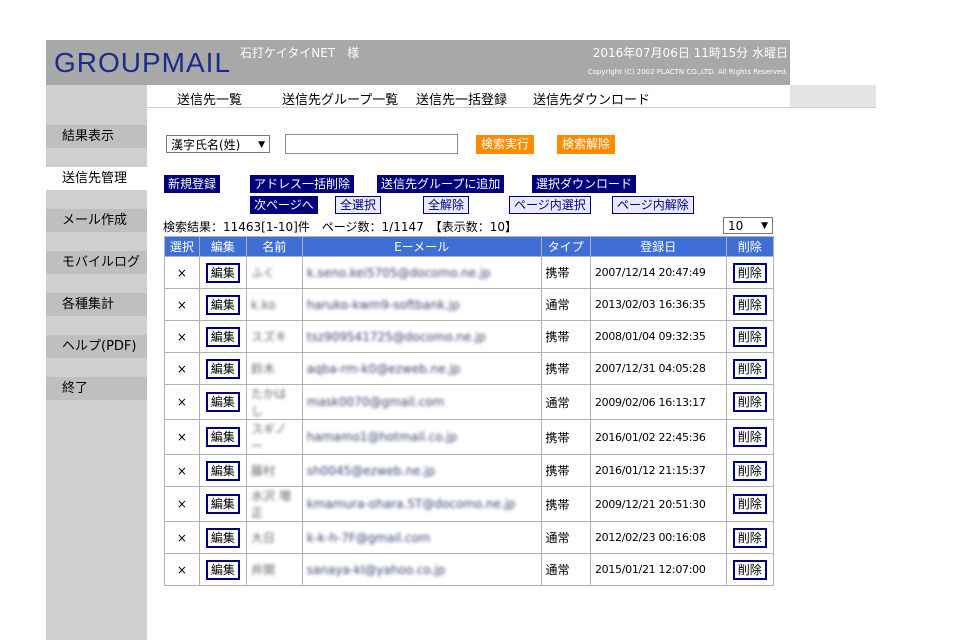  I want to click on search-execute-button: 検索実行, so click(505, 144).